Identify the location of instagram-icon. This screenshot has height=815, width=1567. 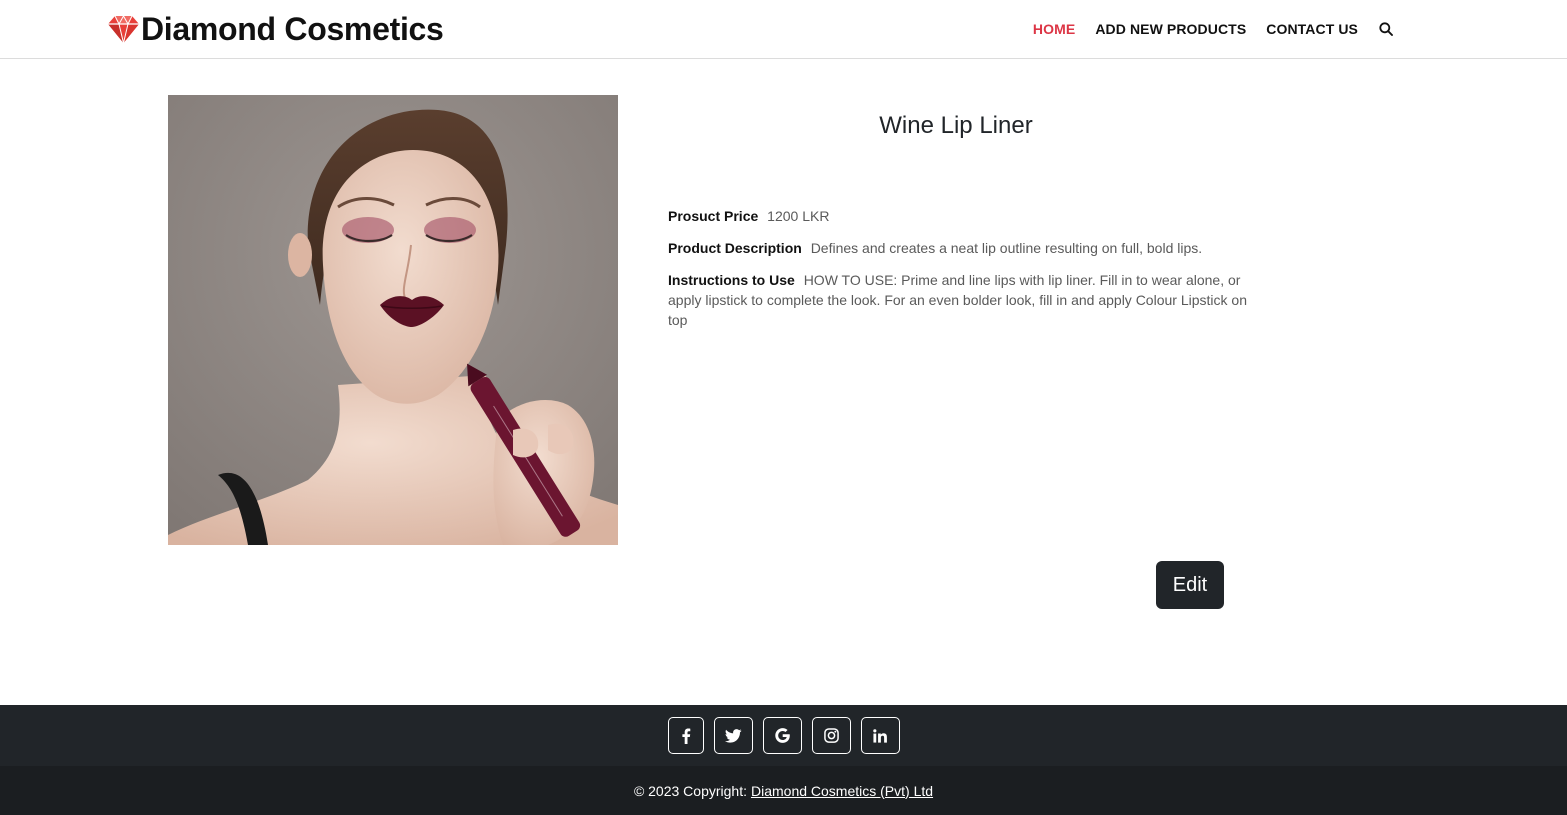
(831, 735).